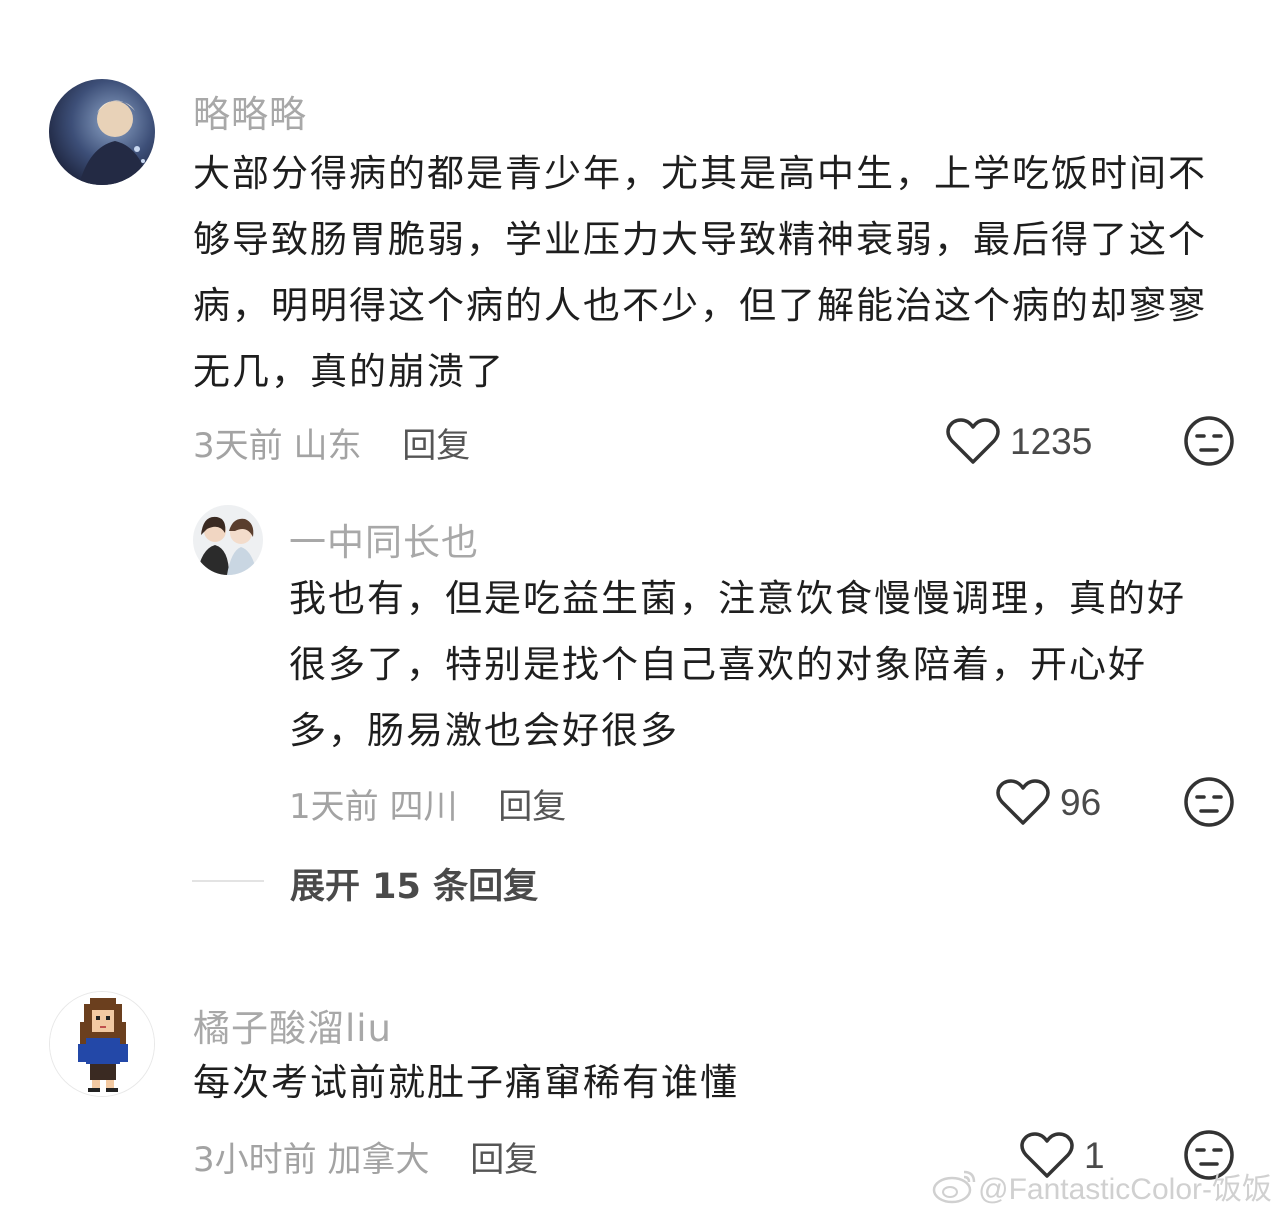 This screenshot has height=1218, width=1284. I want to click on watermark-text: @FantasticColor-饭饭, so click(1125, 1189).